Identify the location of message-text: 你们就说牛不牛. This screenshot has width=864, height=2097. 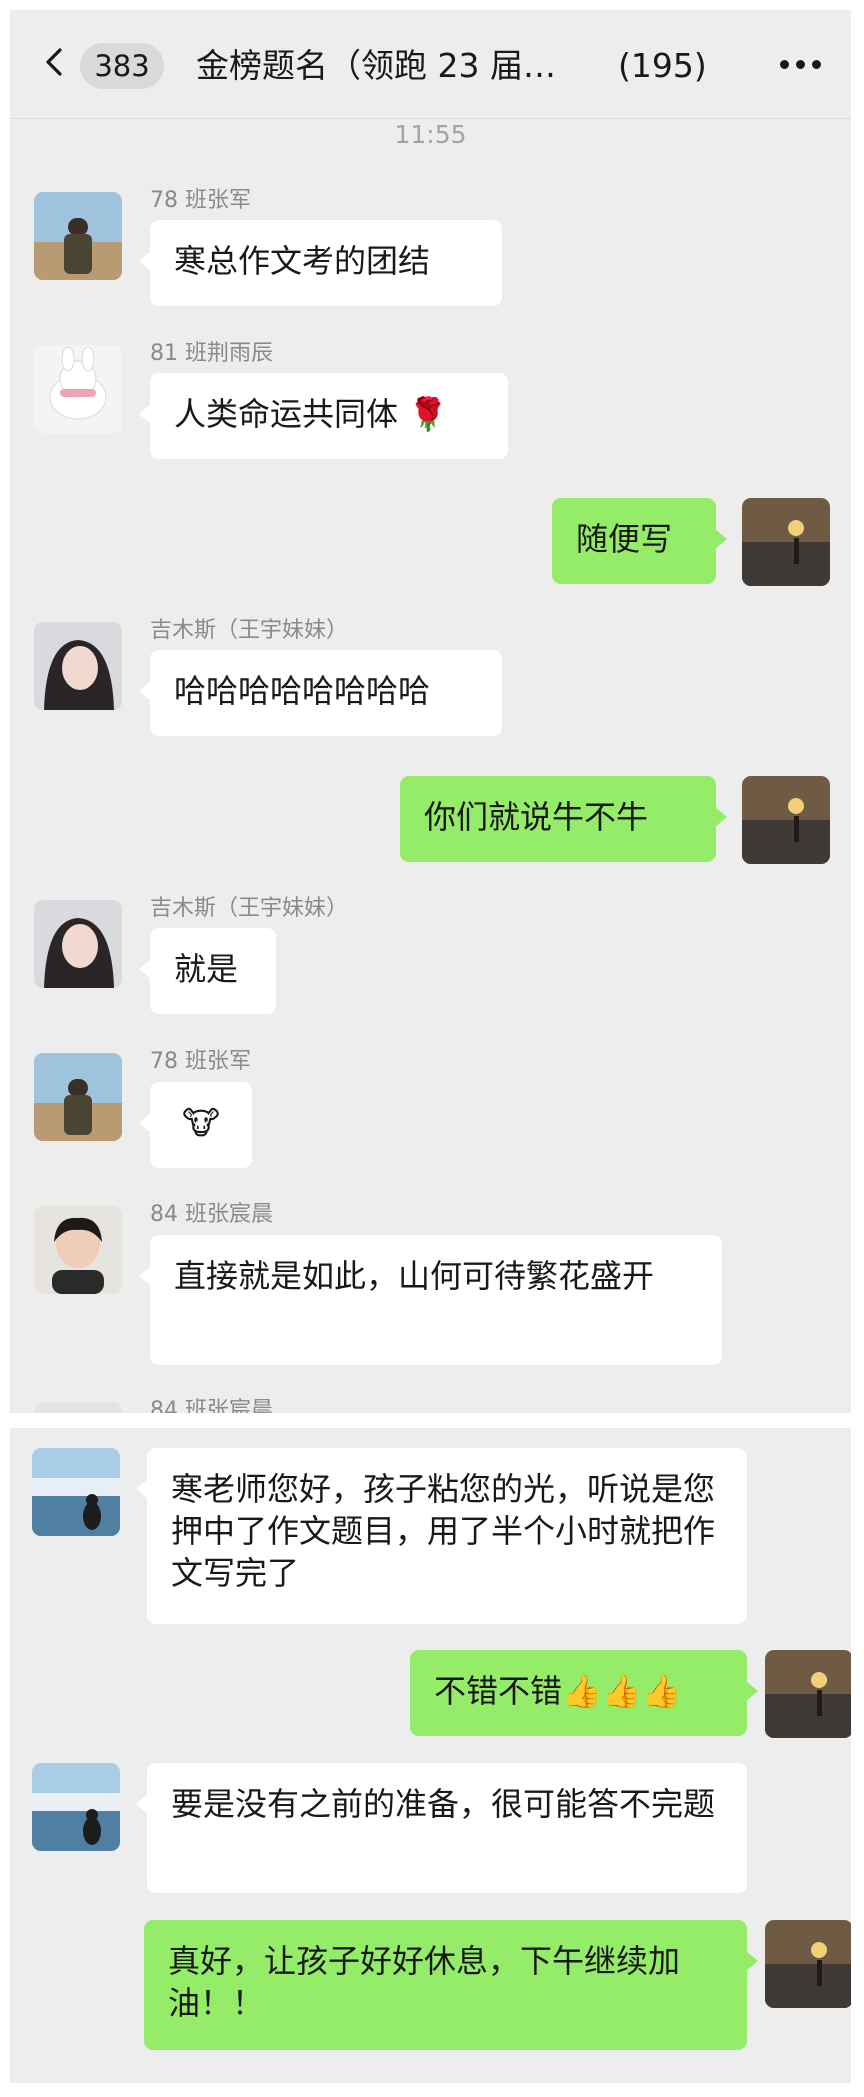
(536, 817).